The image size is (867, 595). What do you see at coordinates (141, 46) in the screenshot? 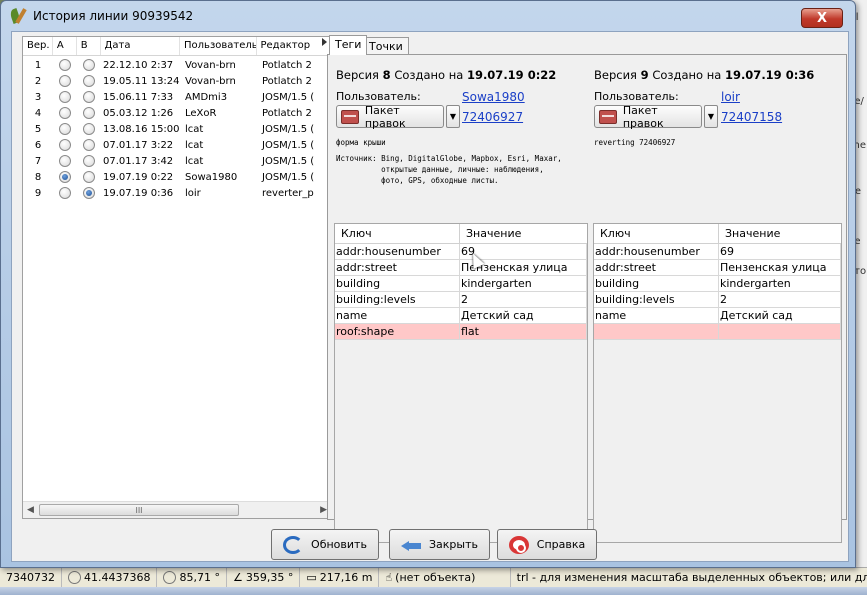
I see `col-header-date: Дата` at bounding box center [141, 46].